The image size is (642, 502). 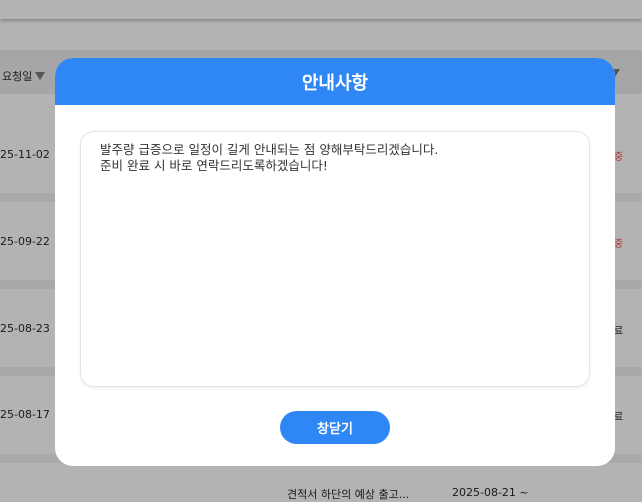 I want to click on background-header-label: 요청일, so click(x=17, y=76).